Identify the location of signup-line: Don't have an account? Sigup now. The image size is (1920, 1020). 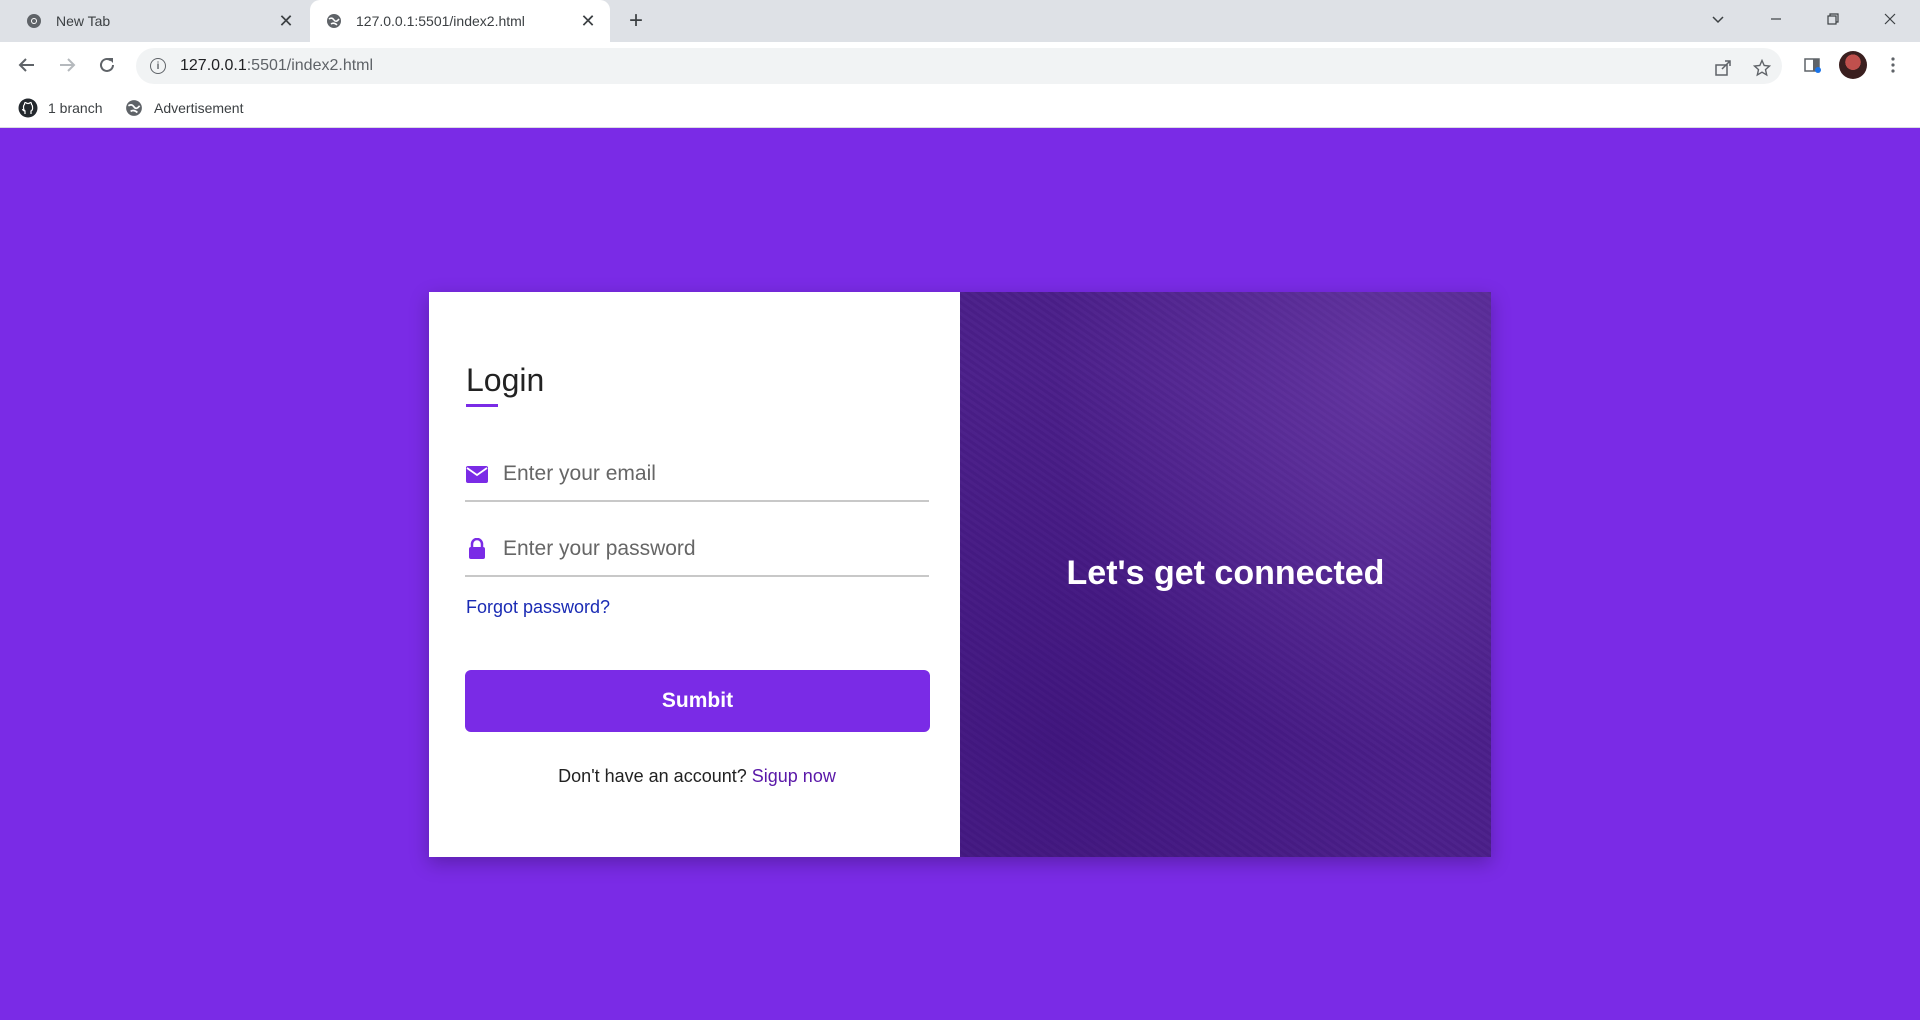
(697, 776).